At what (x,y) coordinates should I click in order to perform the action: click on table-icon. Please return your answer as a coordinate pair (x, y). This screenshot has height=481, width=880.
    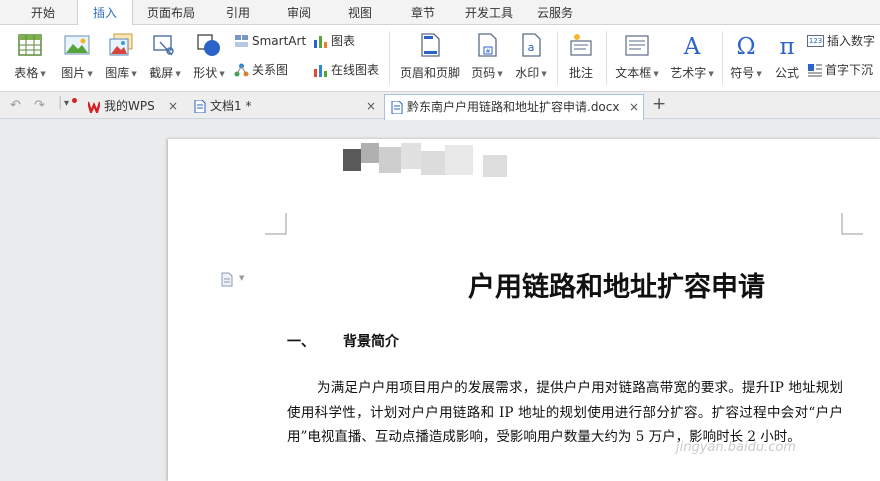
    Looking at the image, I should click on (30, 45).